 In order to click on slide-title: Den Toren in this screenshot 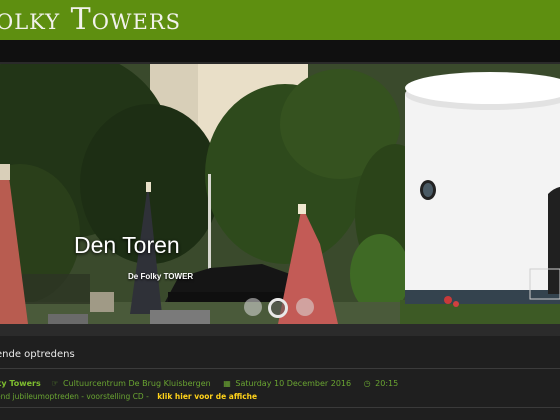, I will do `click(127, 245)`.